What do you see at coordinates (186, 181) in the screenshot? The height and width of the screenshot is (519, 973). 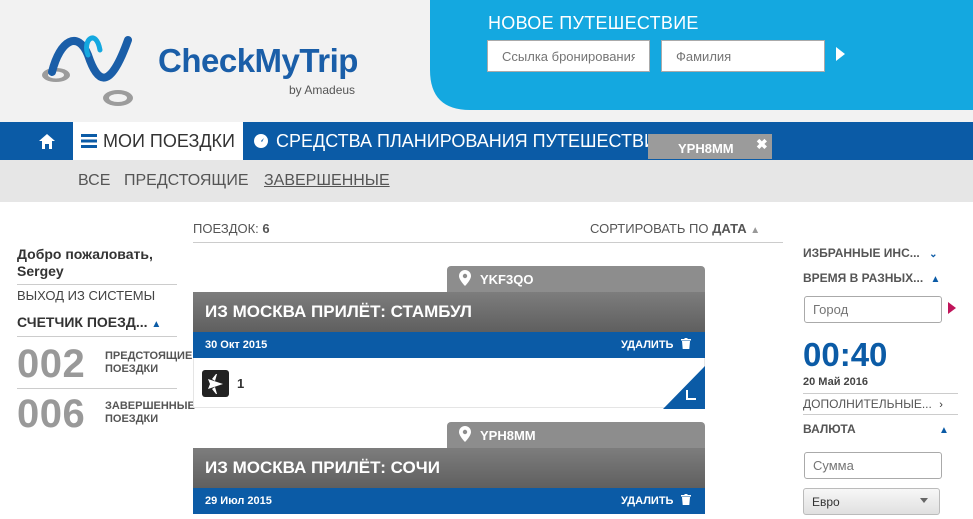 I see `filter-upcoming: ПРЕДСТОЯЩИЕ` at bounding box center [186, 181].